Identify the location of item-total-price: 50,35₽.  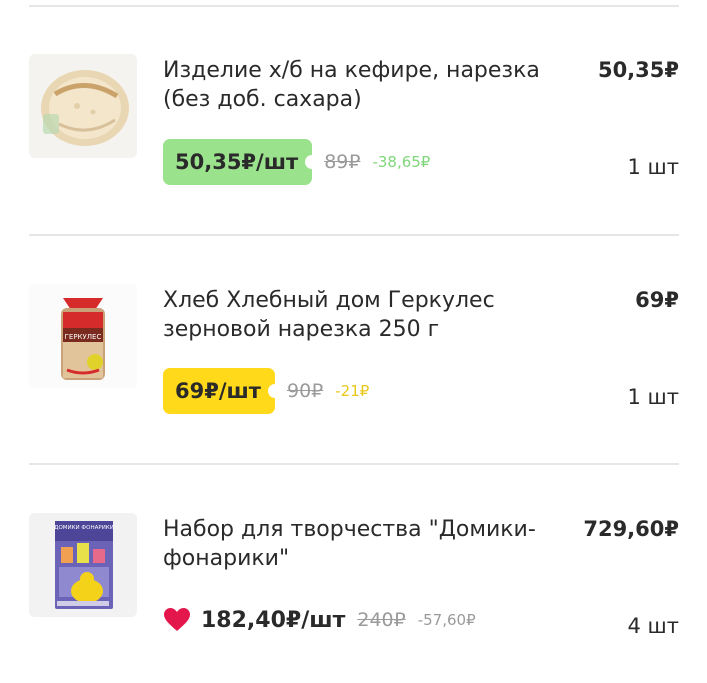
(638, 70).